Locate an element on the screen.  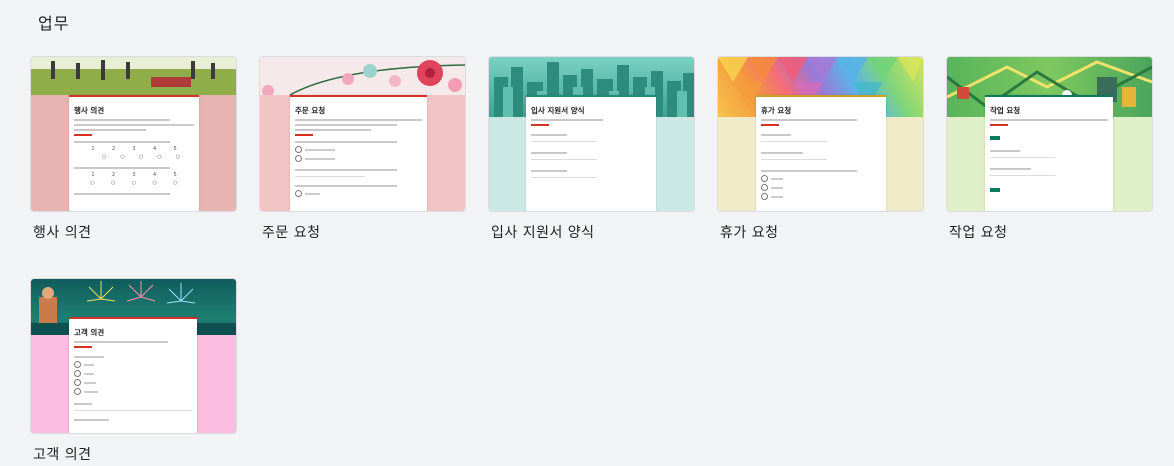
template-card-vacation-request: 휴가 요청 휴가 요청 is located at coordinates (820, 148).